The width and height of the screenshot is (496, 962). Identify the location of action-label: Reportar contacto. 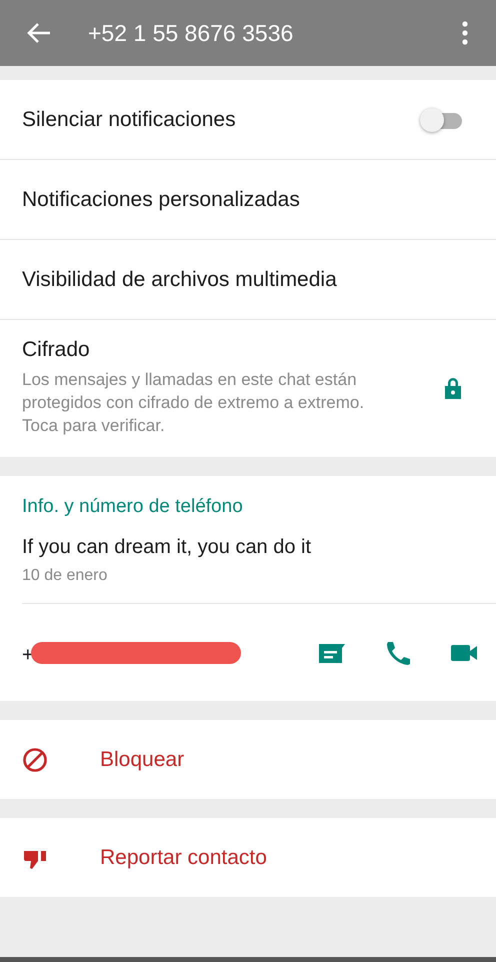
(183, 858).